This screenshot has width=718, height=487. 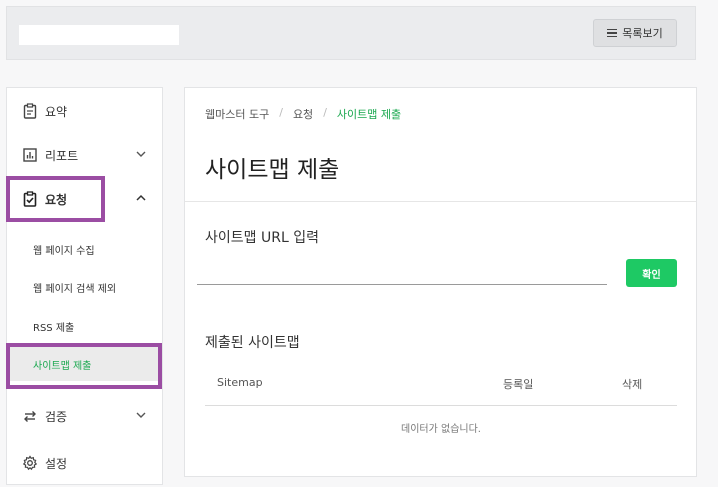 I want to click on sidebar-item-summary: 요약, so click(x=84, y=111).